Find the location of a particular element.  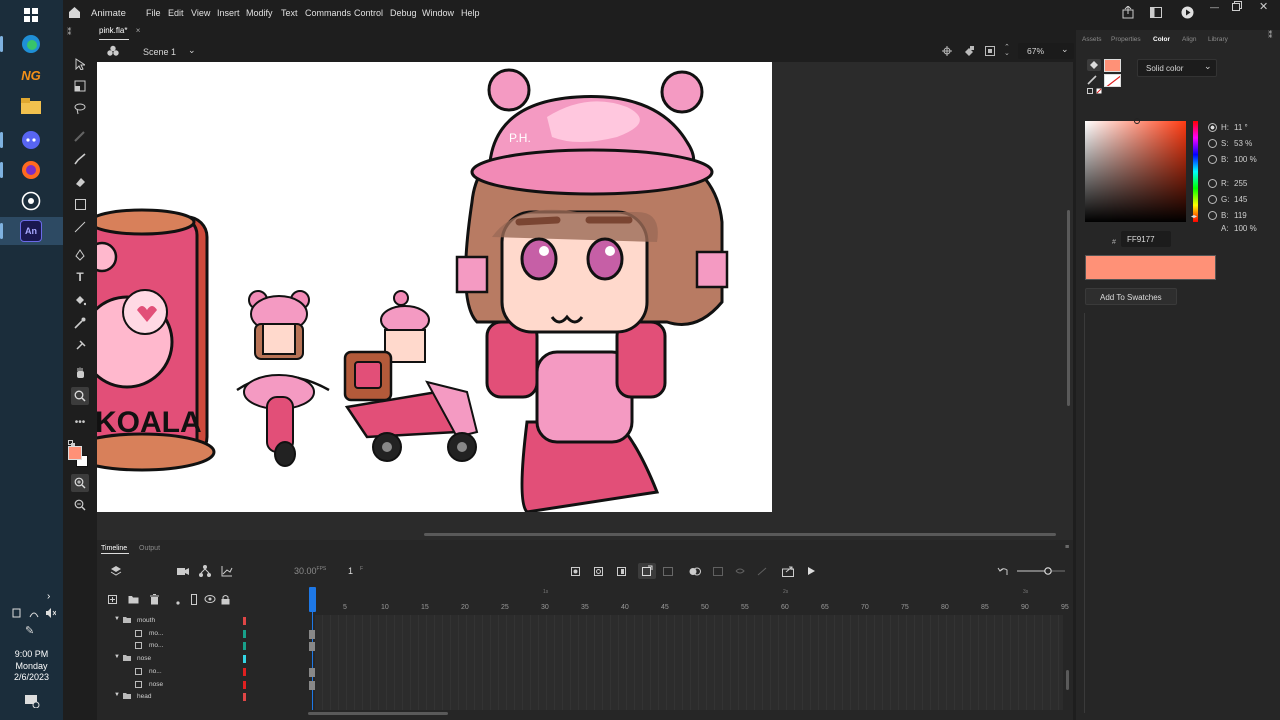

layer-name: mouth is located at coordinates (146, 620).